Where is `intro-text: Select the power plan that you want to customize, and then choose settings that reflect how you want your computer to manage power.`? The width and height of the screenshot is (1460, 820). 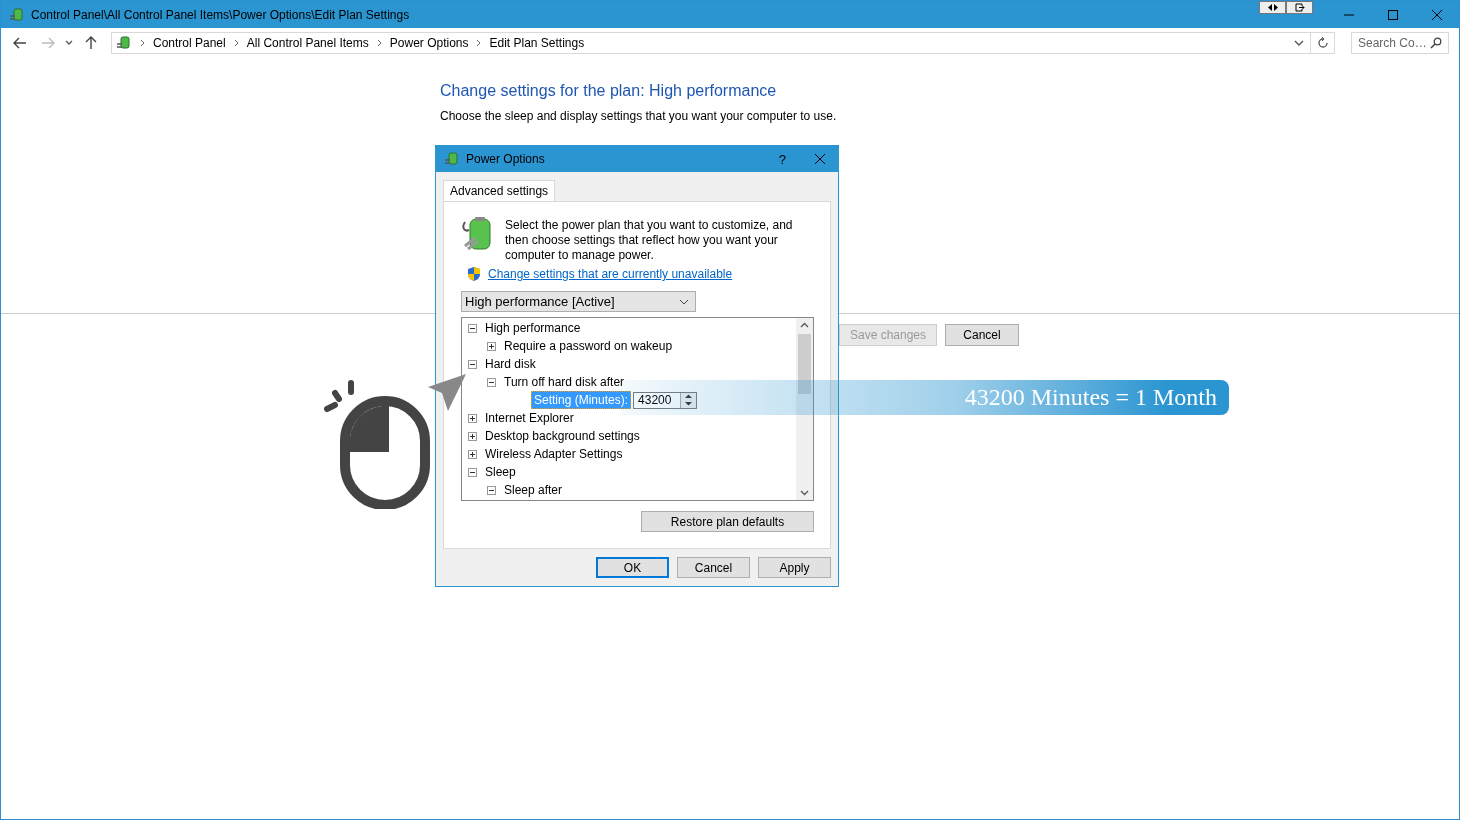 intro-text: Select the power plan that you want to customize, and then choose settings that reflect how you want your computer to manage power. is located at coordinates (649, 240).